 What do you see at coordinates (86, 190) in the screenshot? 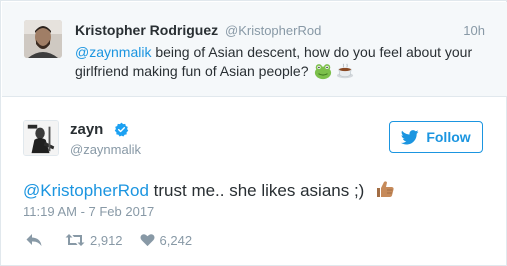
I see `main-mention-link: @KristopherRod` at bounding box center [86, 190].